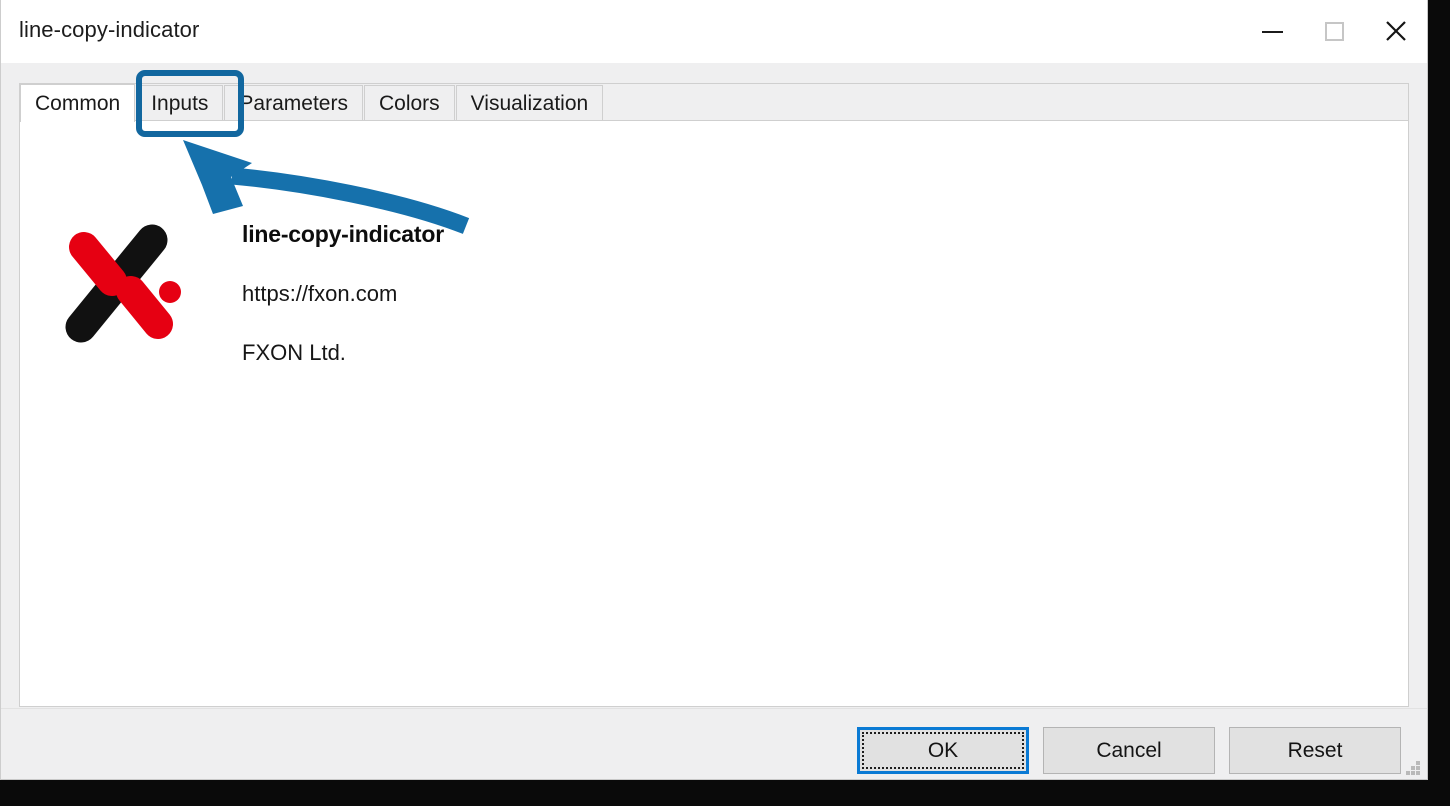  I want to click on cancel-button: Cancel, so click(1129, 750).